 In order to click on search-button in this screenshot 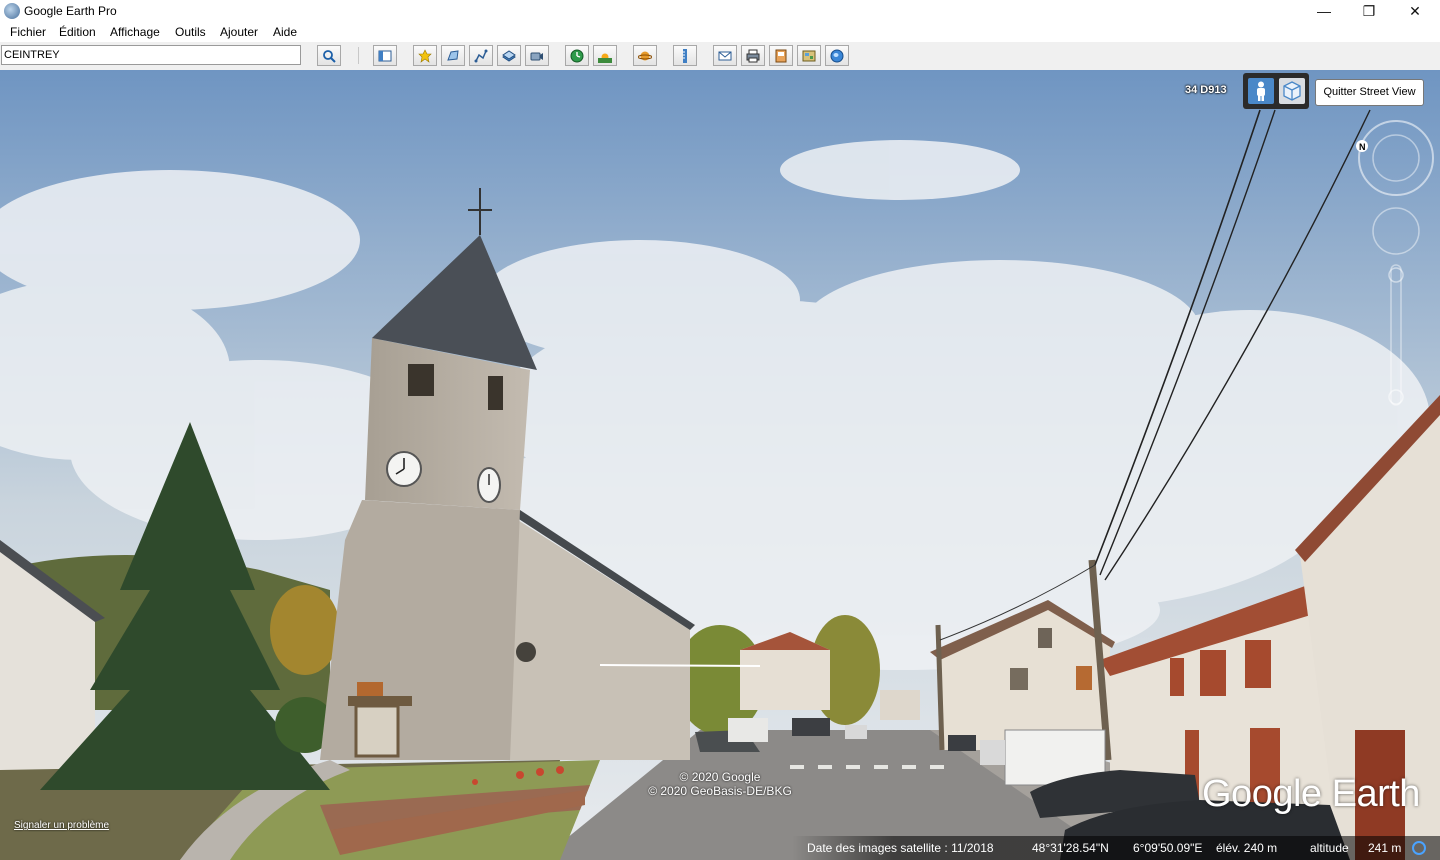, I will do `click(329, 55)`.